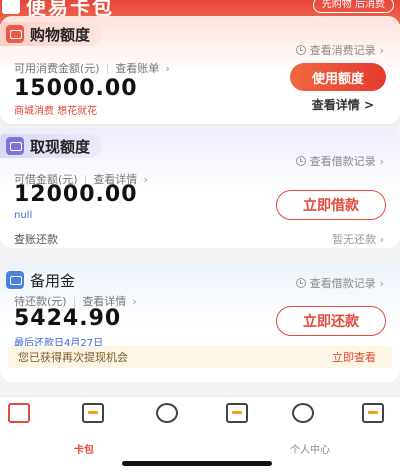 This screenshot has height=472, width=400. I want to click on shopping-amount: 15000.00, so click(76, 88).